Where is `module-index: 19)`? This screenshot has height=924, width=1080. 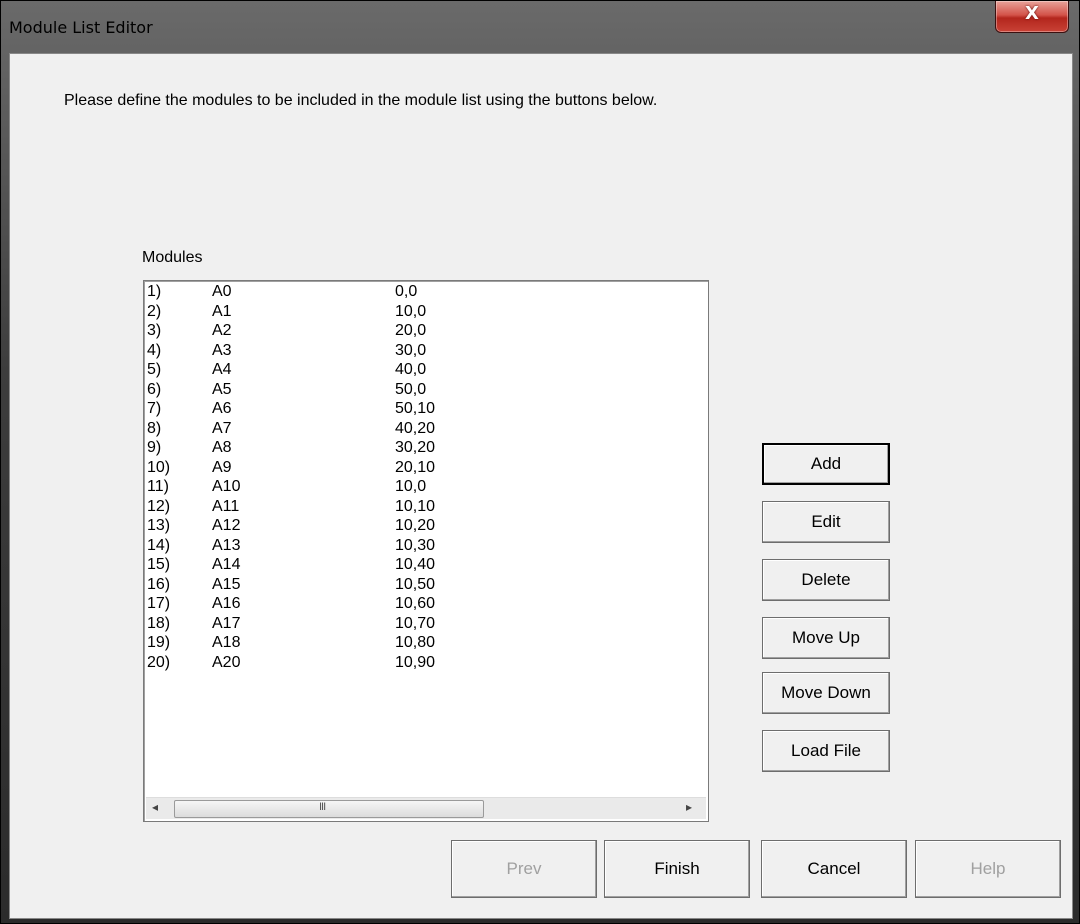
module-index: 19) is located at coordinates (159, 642).